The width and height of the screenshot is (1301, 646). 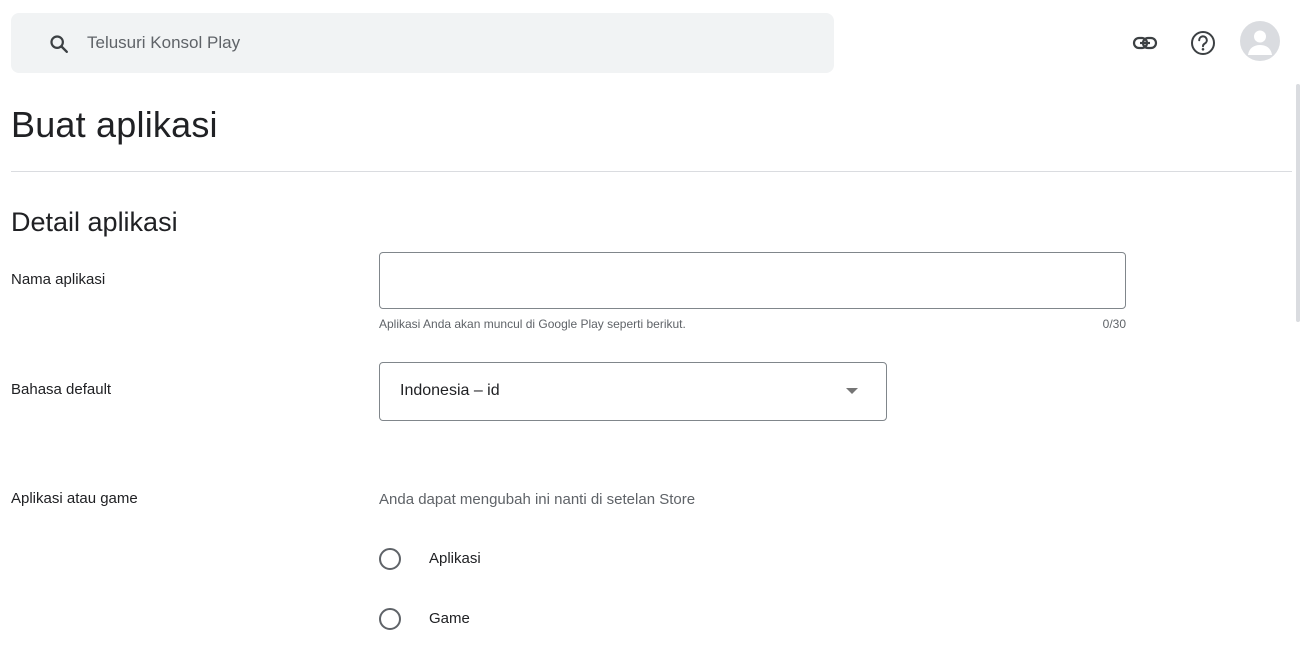 I want to click on radio-button-game, so click(x=390, y=619).